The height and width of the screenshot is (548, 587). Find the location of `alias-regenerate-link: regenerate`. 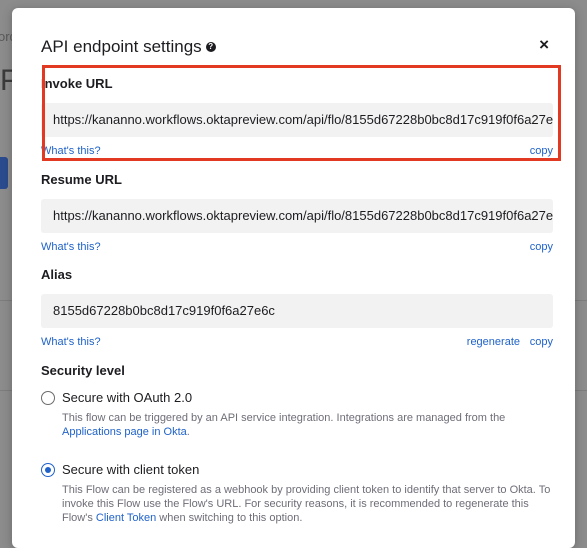

alias-regenerate-link: regenerate is located at coordinates (493, 342).